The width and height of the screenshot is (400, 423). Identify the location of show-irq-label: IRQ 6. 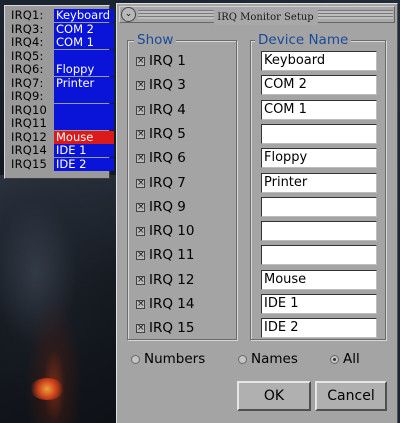
(167, 158).